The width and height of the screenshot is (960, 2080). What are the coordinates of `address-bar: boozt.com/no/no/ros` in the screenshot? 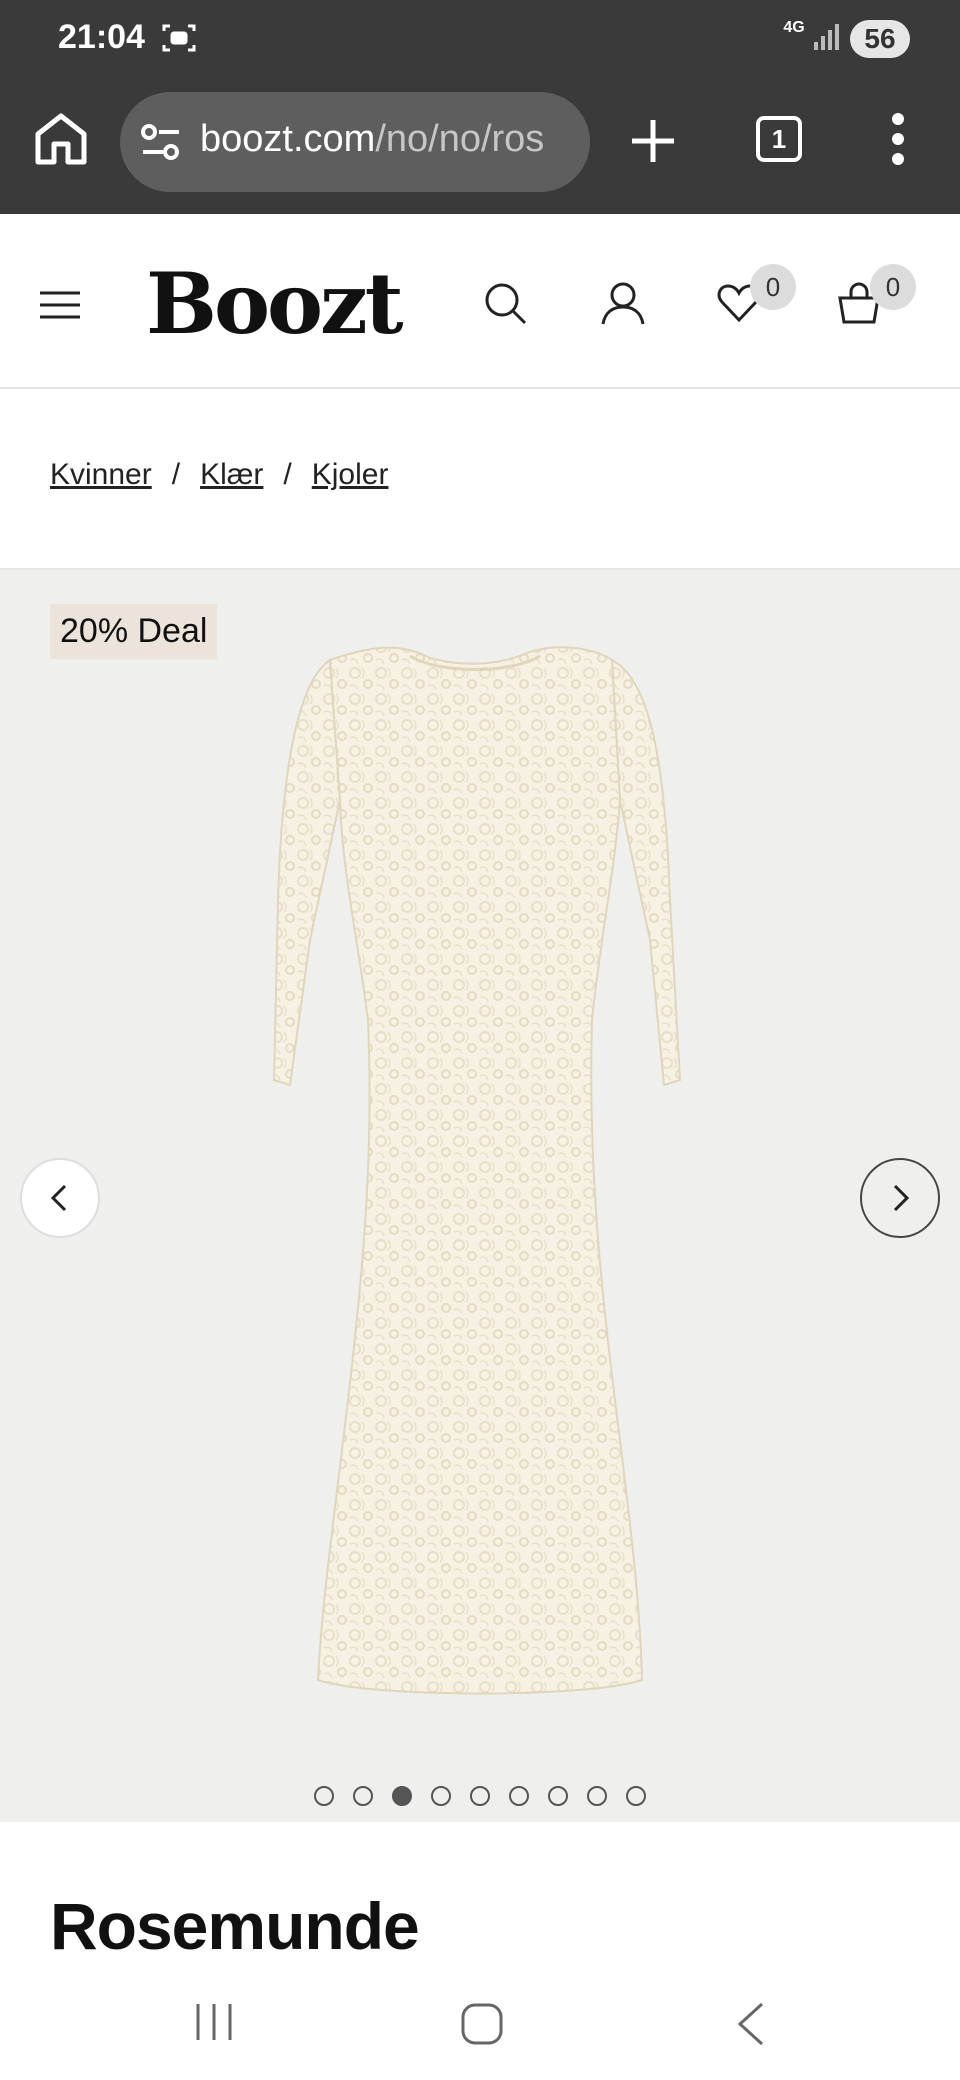 It's located at (355, 142).